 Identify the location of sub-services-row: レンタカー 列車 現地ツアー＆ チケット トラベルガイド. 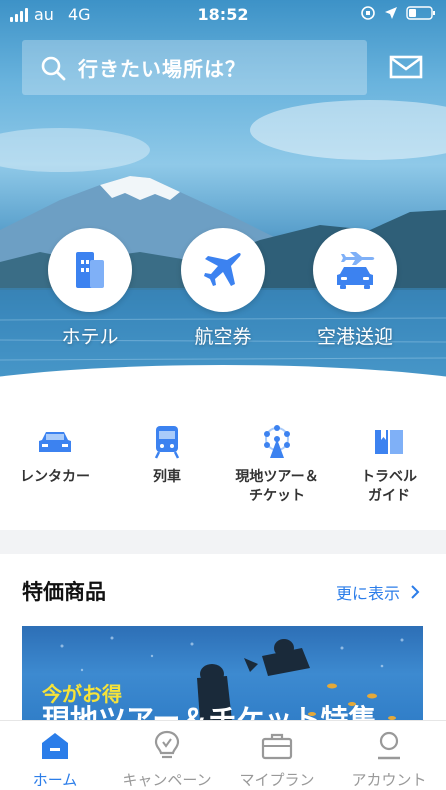
(223, 471).